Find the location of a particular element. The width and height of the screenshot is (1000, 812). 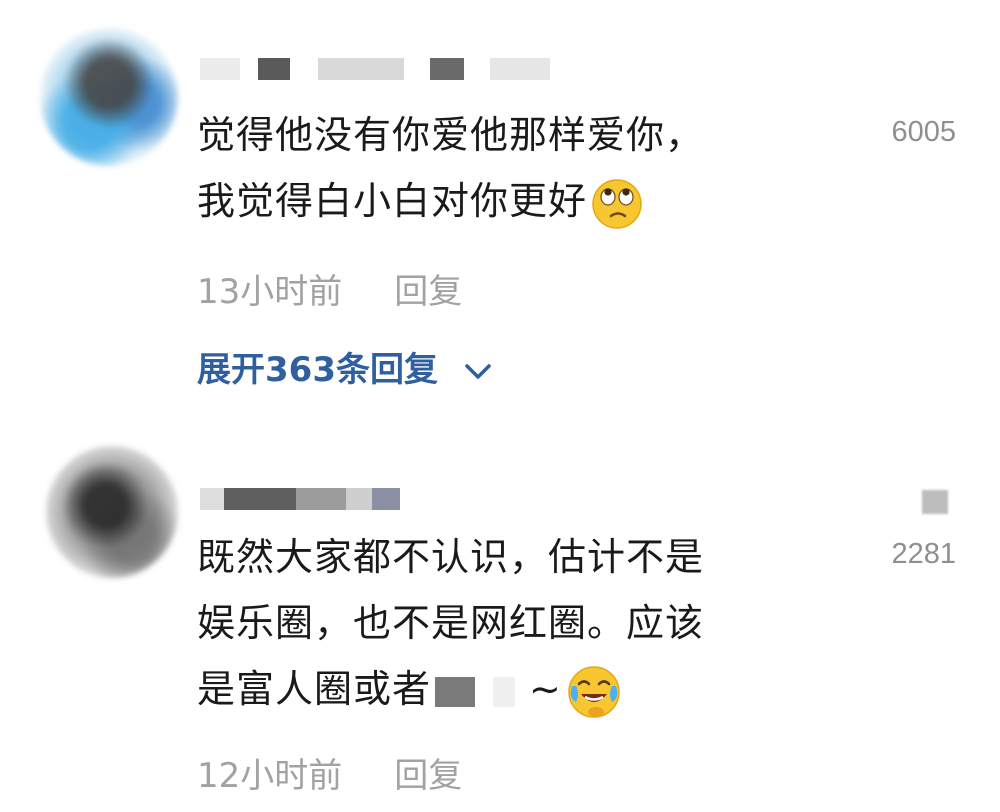

comment-line: 娱乐圈，也不是网红圈。应该 is located at coordinates (451, 623).